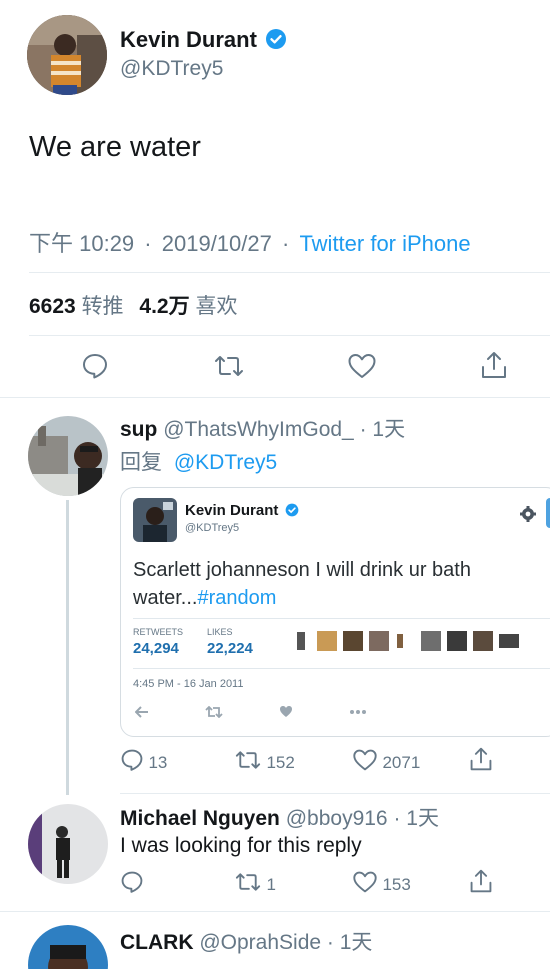 This screenshot has width=550, height=969. Describe the element at coordinates (142, 712) in the screenshot. I see `embedded-reply-icon` at that location.